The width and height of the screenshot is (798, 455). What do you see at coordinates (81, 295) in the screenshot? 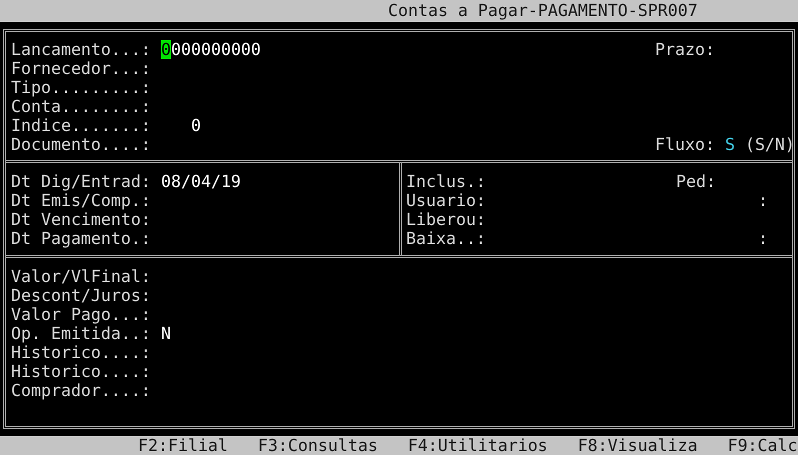
I see `field-label: Descont/Juros:` at bounding box center [81, 295].